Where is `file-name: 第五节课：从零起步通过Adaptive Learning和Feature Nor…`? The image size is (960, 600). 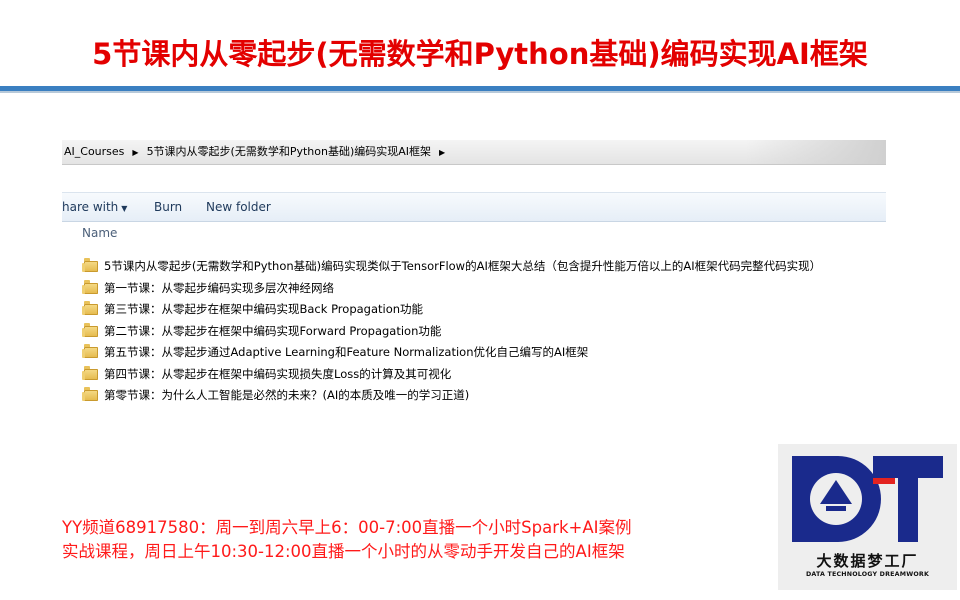 file-name: 第五节课：从零起步通过Adaptive Learning和Feature Nor… is located at coordinates (346, 352).